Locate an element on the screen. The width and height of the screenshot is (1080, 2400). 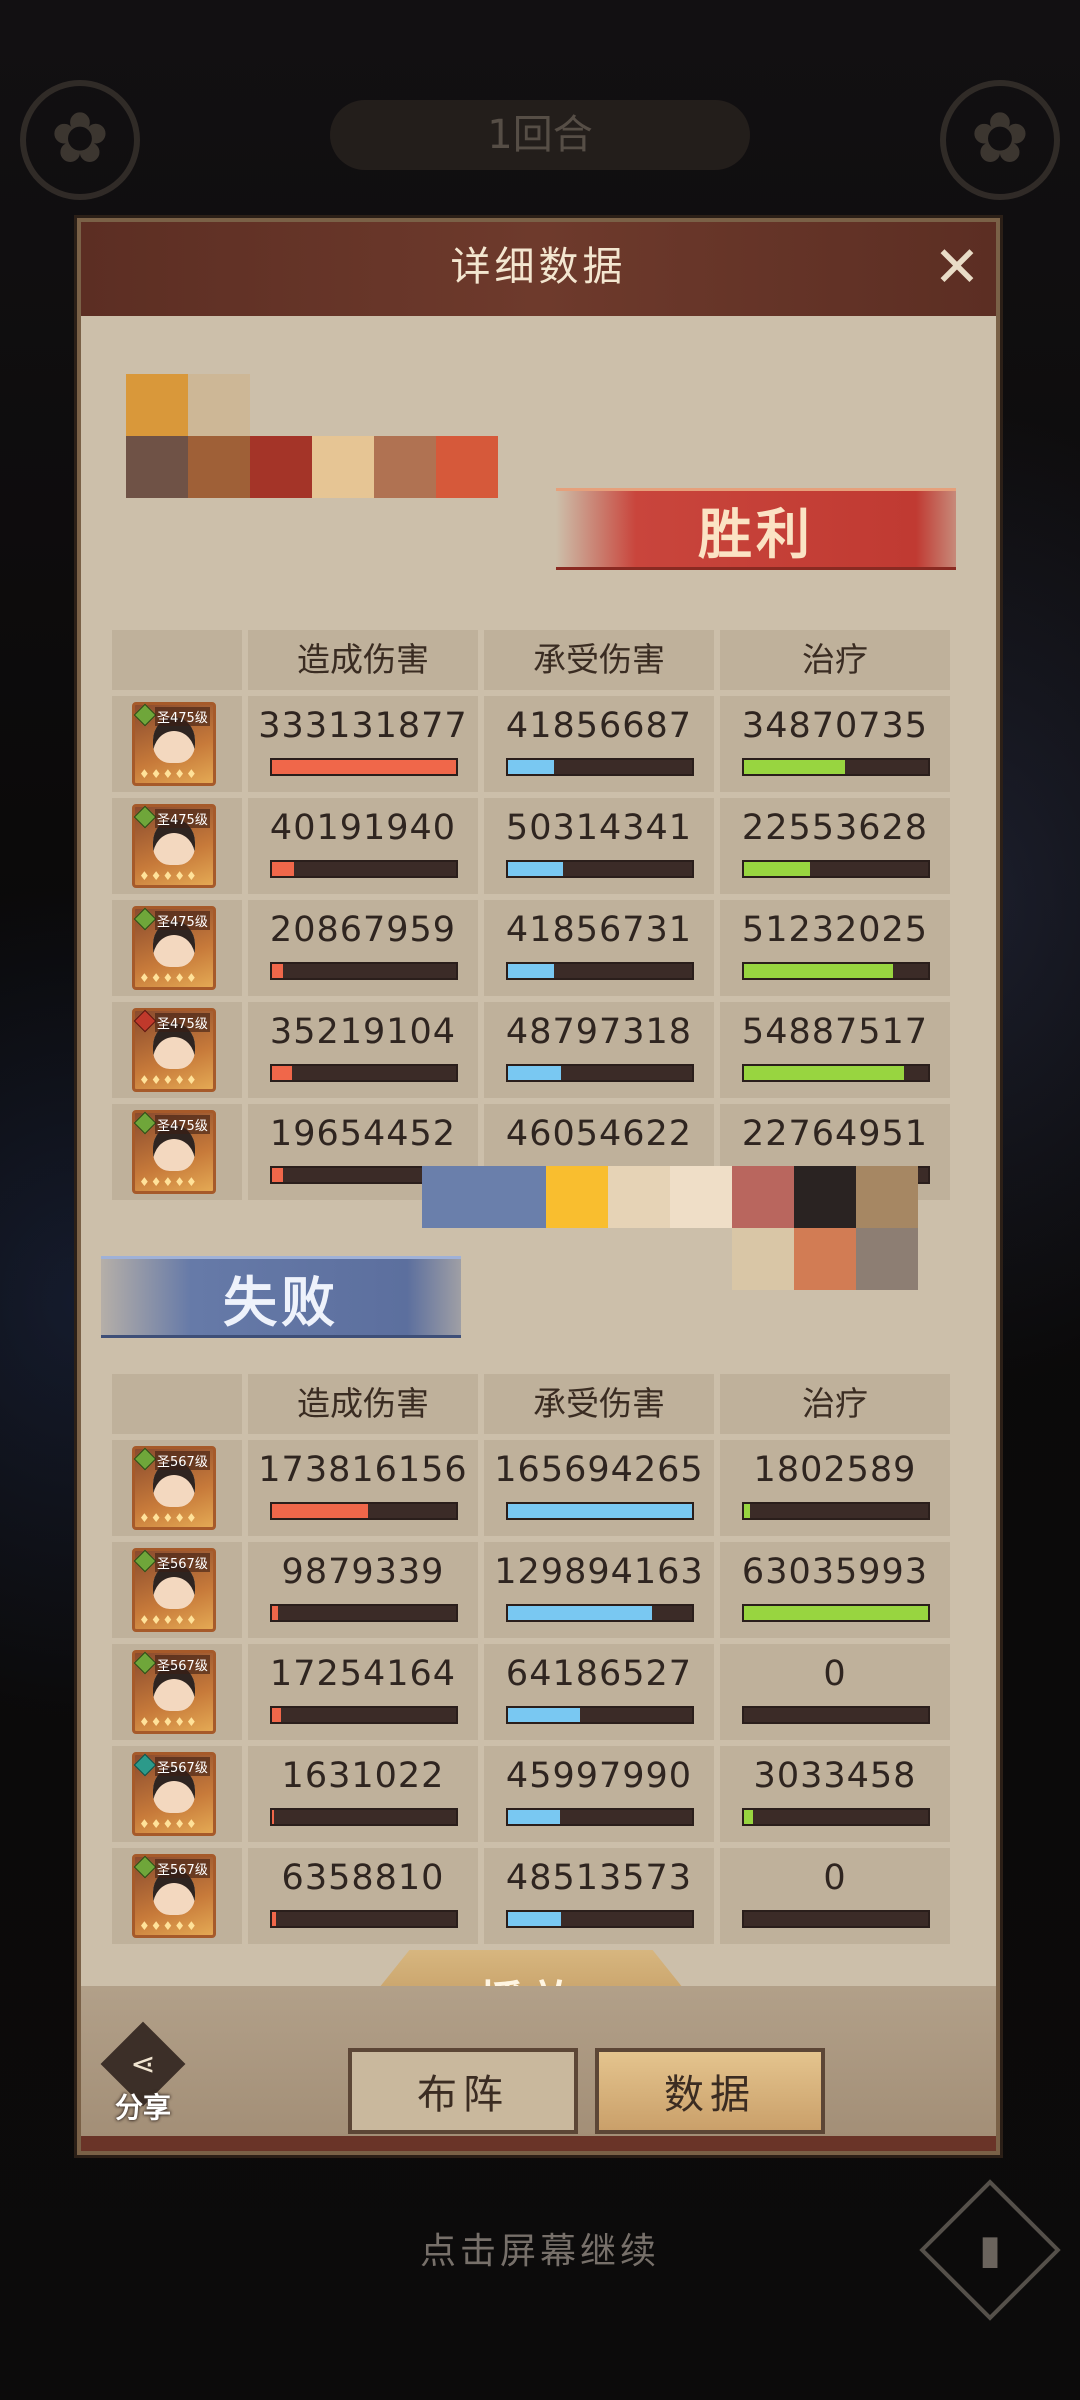
healing-value: 1802589 is located at coordinates (835, 1470).